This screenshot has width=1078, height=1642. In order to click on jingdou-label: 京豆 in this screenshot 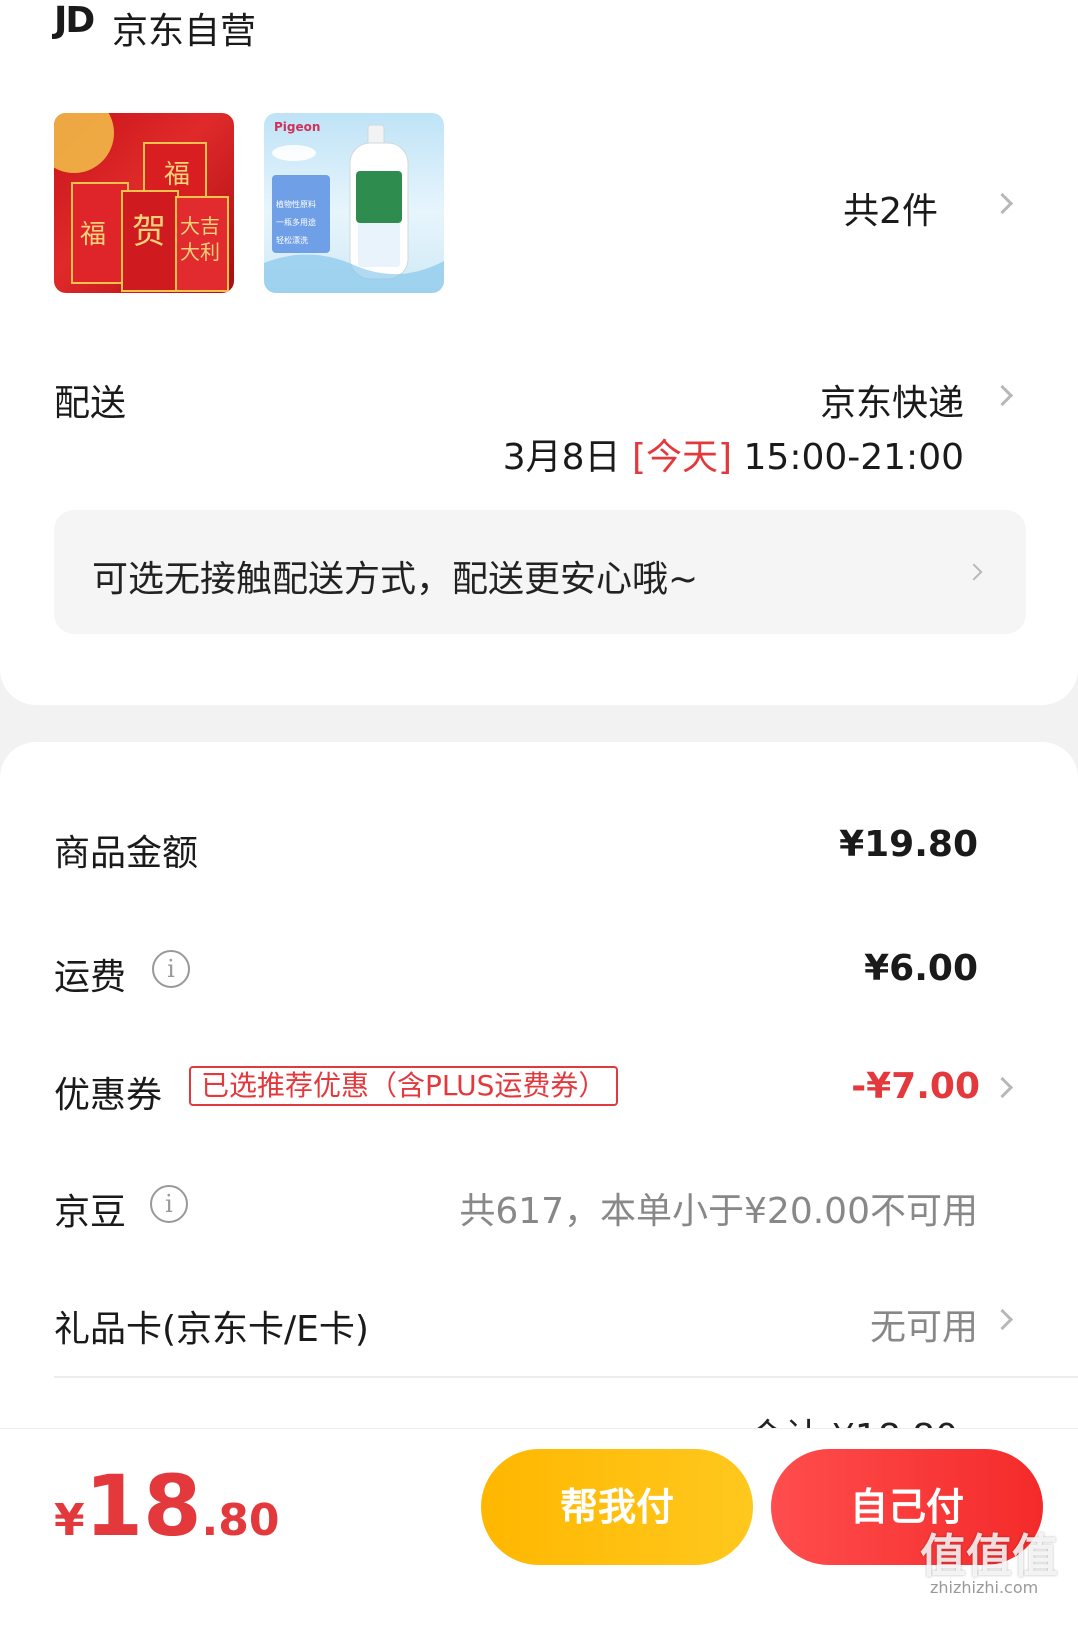, I will do `click(90, 1212)`.